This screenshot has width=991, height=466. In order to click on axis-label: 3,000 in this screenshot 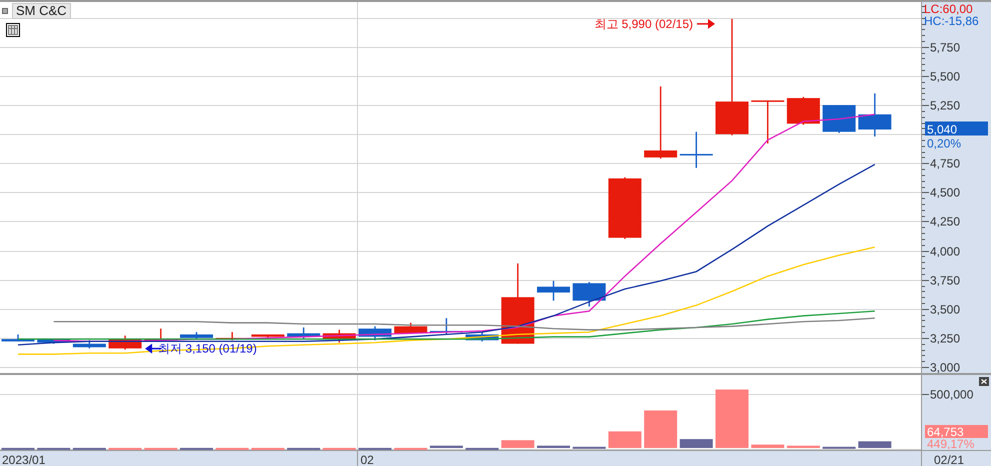, I will do `click(941, 367)`.